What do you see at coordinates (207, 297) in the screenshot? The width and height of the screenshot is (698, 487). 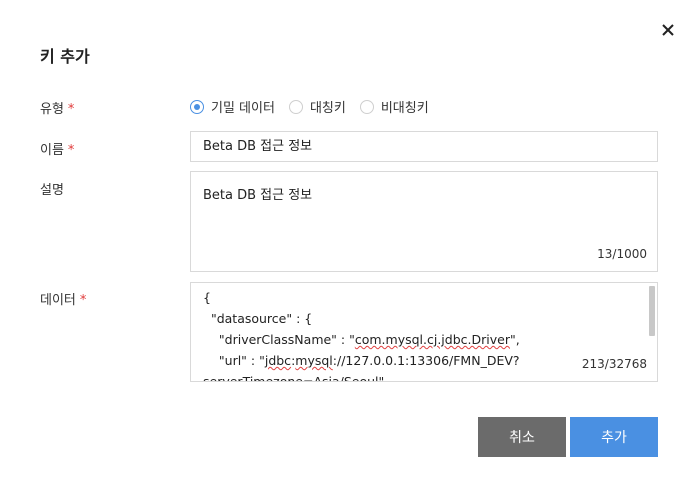 I see `code-line: {` at bounding box center [207, 297].